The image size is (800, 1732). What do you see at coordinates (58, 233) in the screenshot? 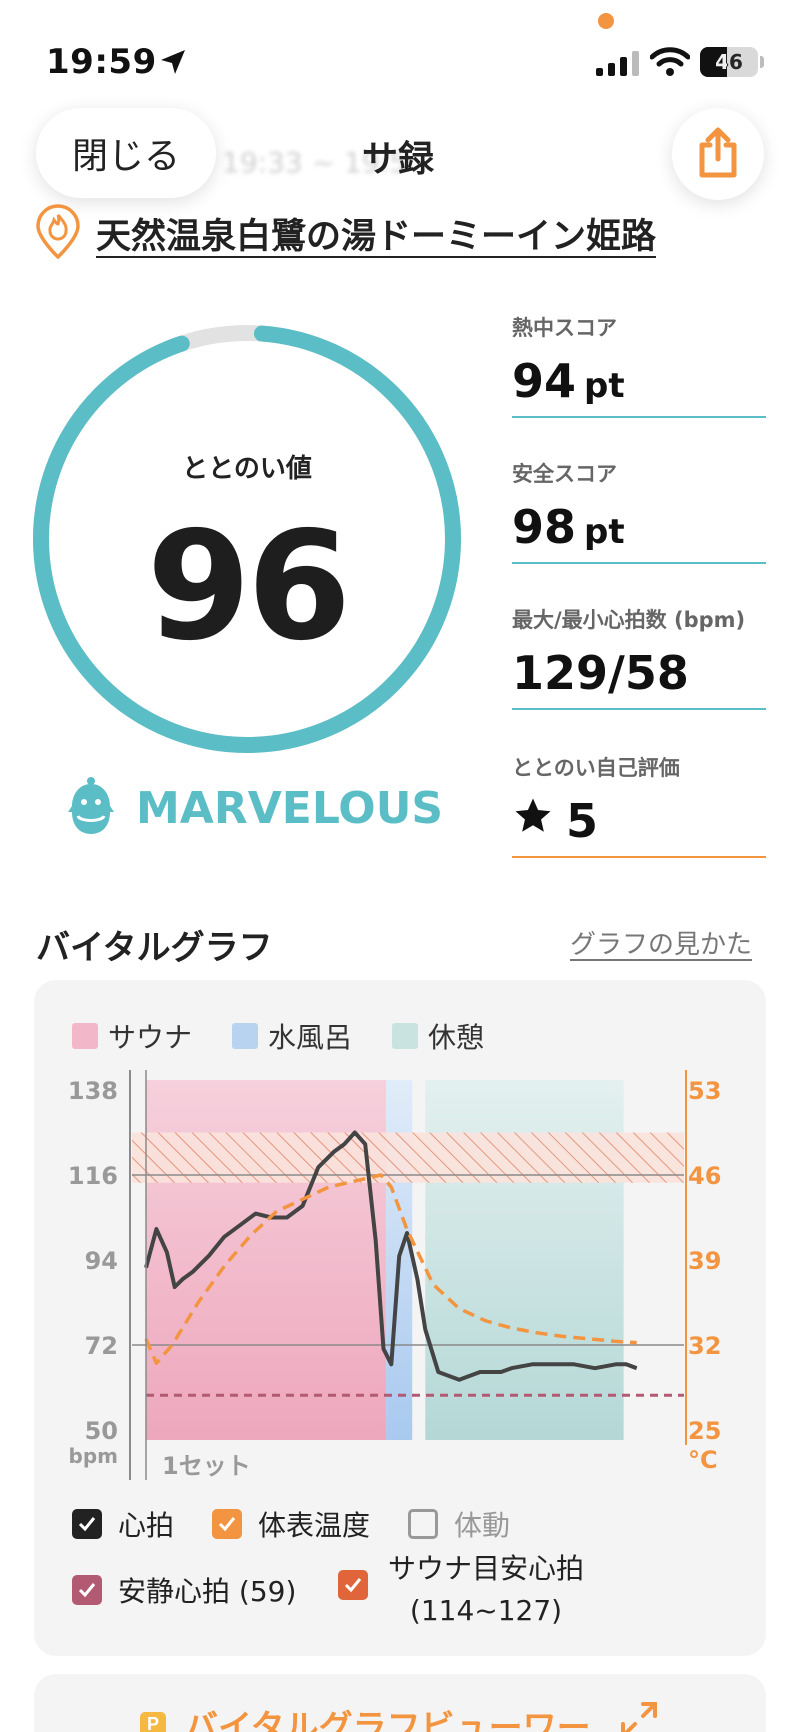
I see `sauna-pin-icon` at bounding box center [58, 233].